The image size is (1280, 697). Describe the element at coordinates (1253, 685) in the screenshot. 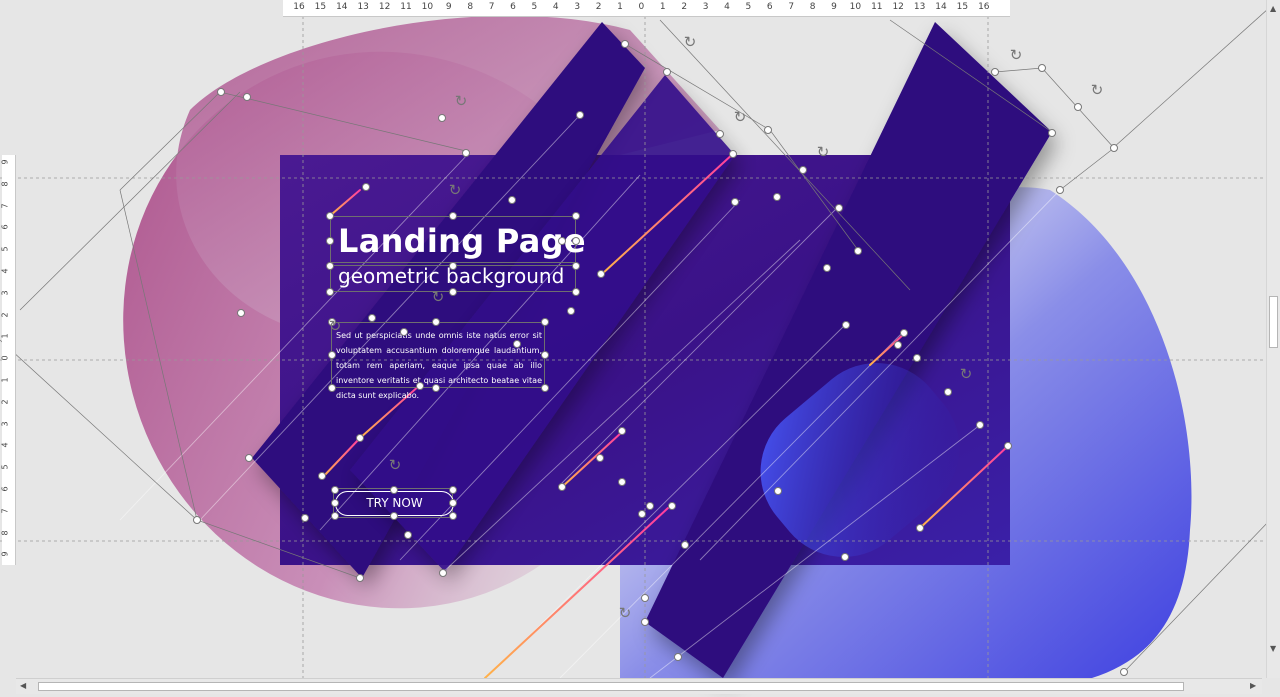

I see `scroll-arrow-right-icon: ▶` at that location.